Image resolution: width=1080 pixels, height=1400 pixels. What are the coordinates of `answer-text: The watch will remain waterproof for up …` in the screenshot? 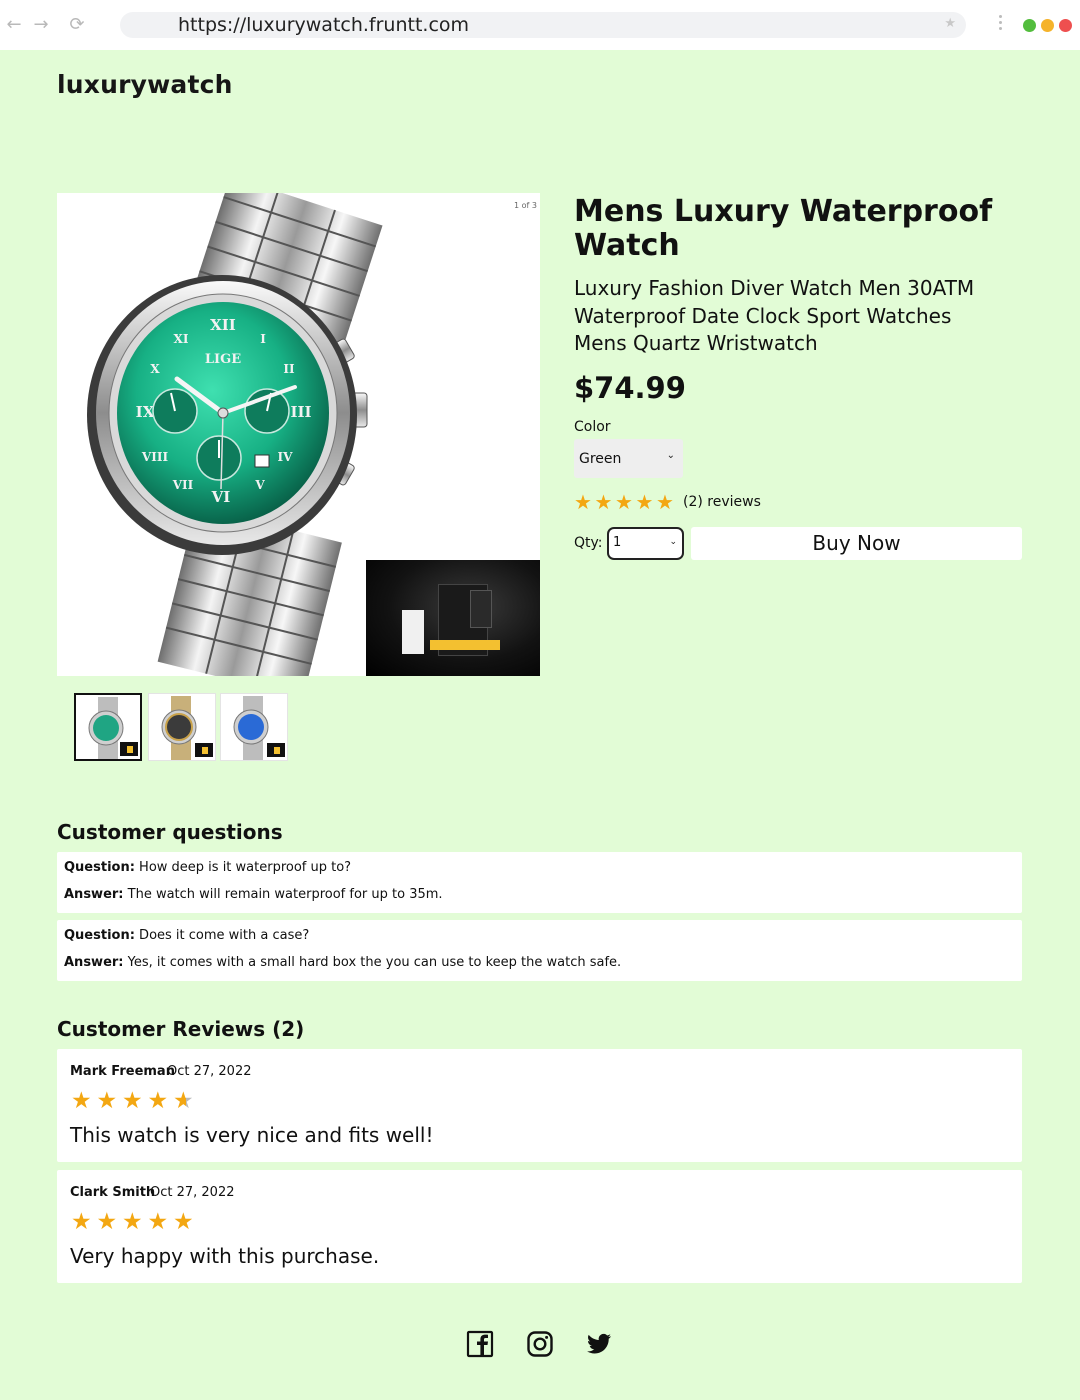 It's located at (283, 894).